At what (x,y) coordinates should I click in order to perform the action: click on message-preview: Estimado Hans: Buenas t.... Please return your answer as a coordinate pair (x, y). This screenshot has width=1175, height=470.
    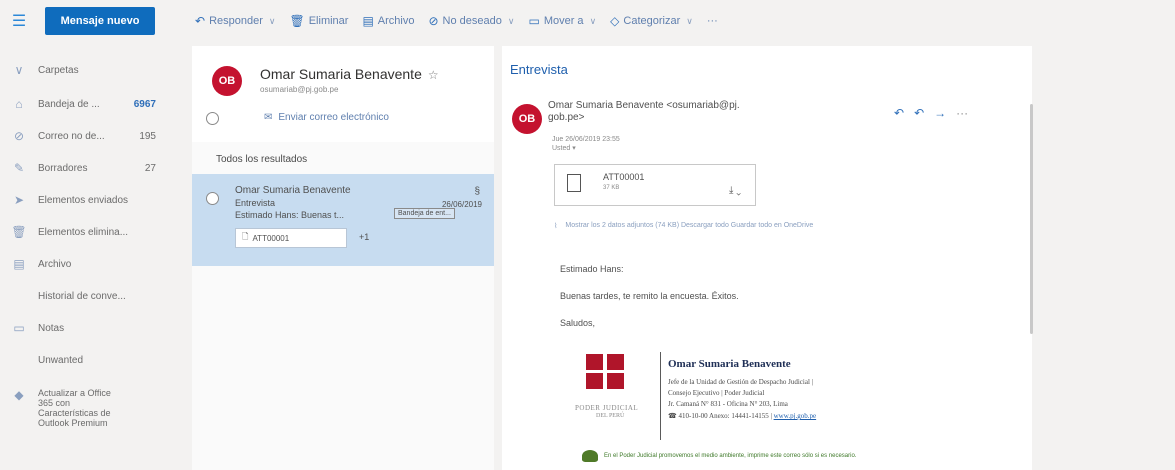
    Looking at the image, I should click on (290, 215).